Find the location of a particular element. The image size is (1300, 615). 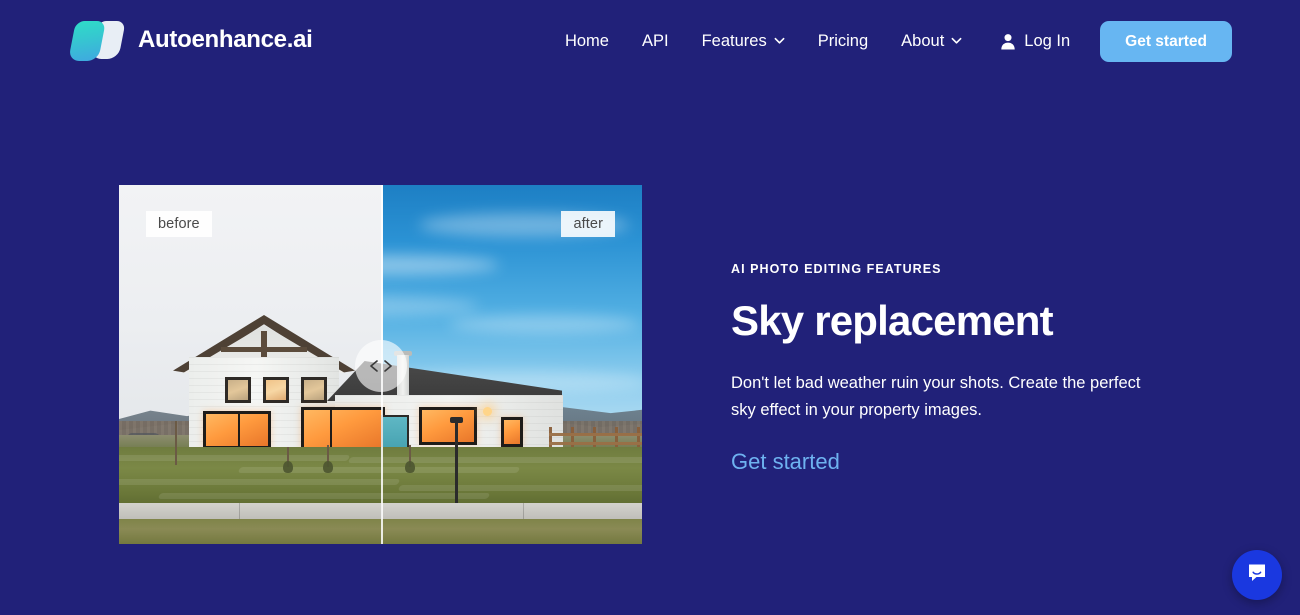

front-lawn is located at coordinates (251, 477).